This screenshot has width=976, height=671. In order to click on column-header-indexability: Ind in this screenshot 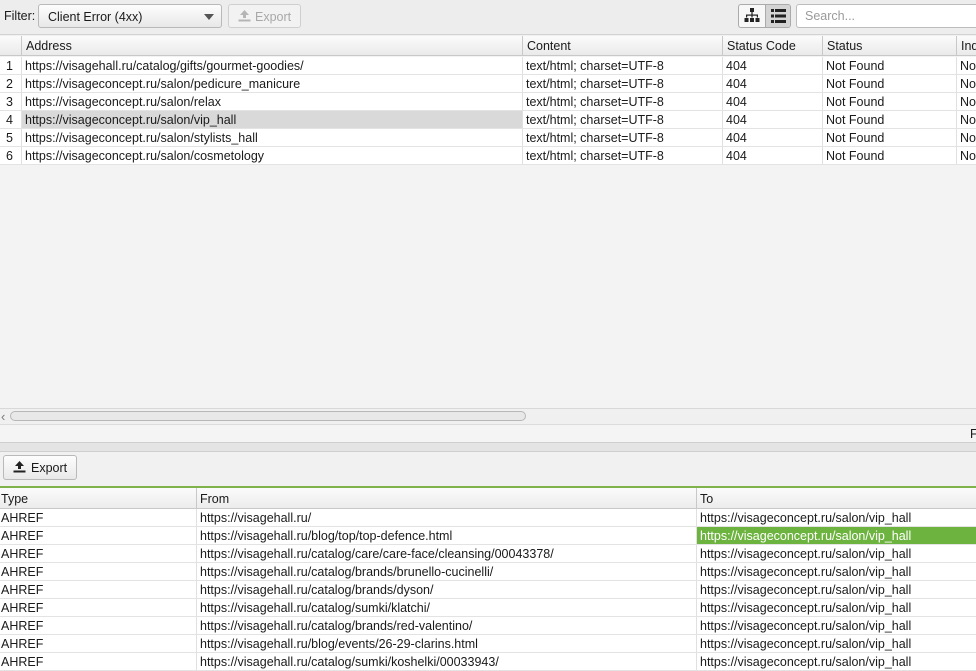, I will do `click(966, 46)`.